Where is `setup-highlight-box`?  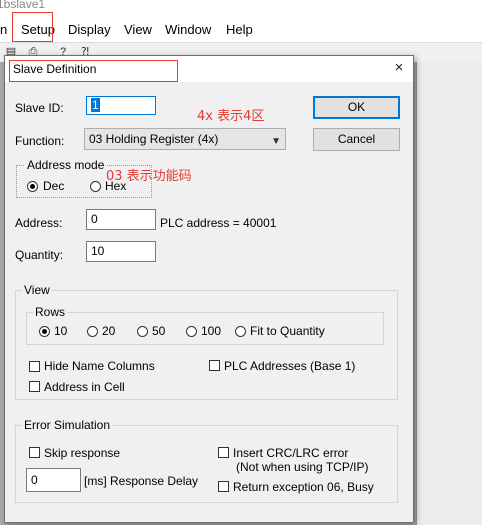 setup-highlight-box is located at coordinates (32, 27).